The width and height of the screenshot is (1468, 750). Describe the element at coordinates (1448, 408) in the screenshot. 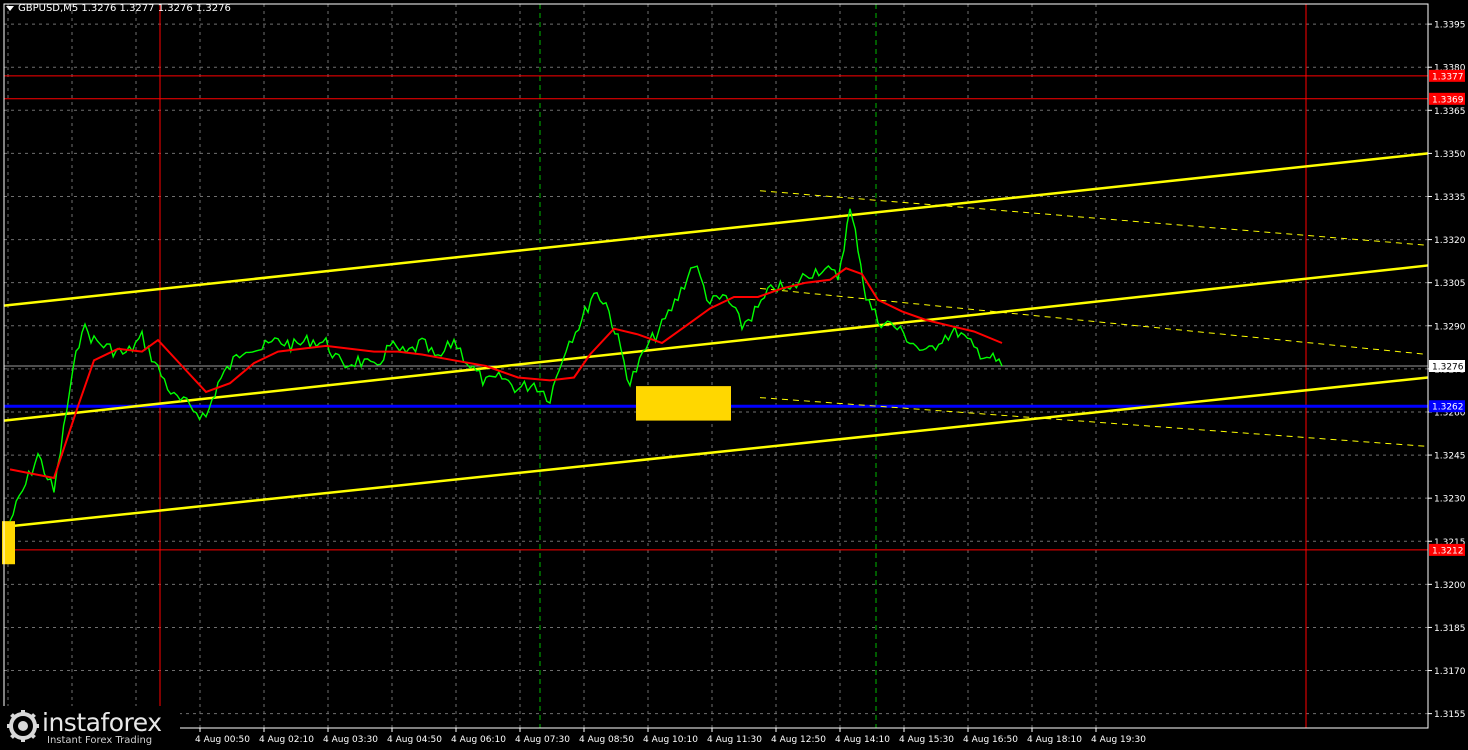

I see `level-label: 1.3262` at that location.